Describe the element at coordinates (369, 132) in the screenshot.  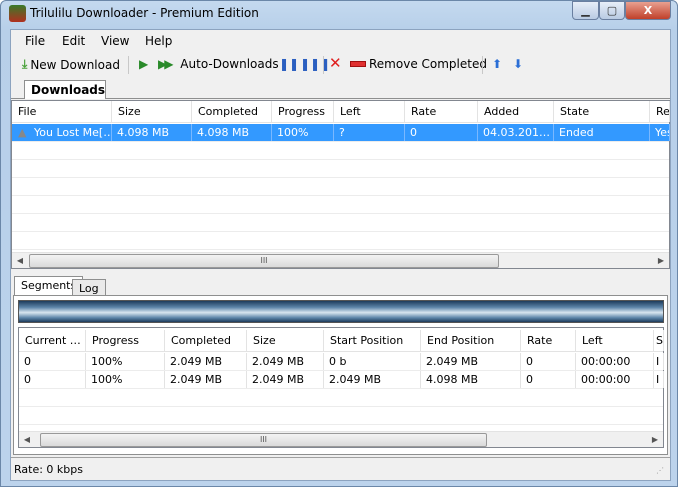
I see `cell-left: ?` at that location.